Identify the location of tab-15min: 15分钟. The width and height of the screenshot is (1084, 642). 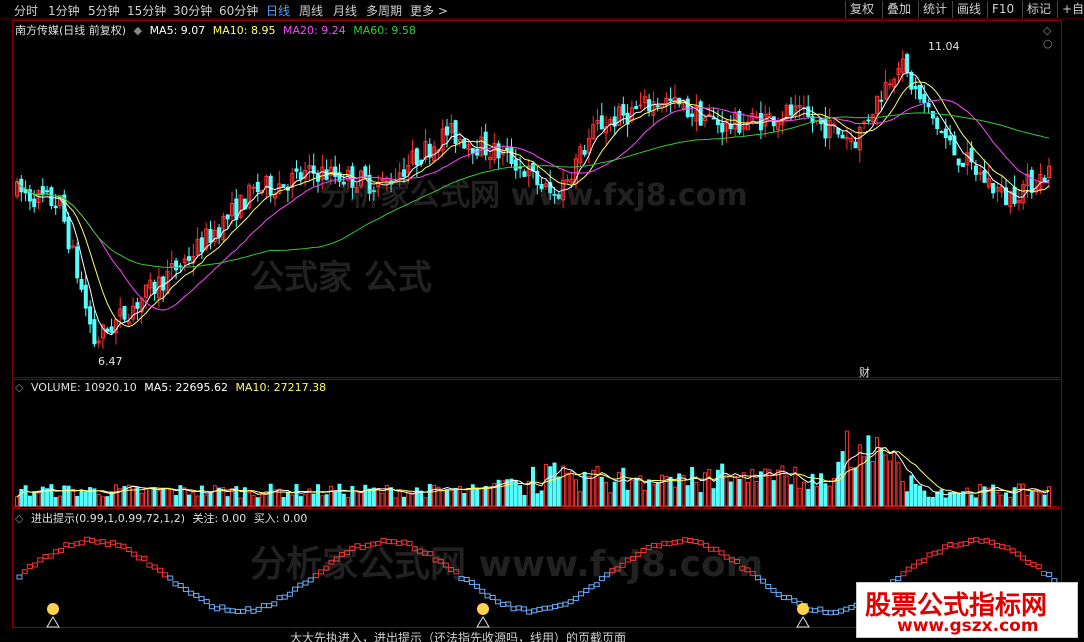
(146, 10).